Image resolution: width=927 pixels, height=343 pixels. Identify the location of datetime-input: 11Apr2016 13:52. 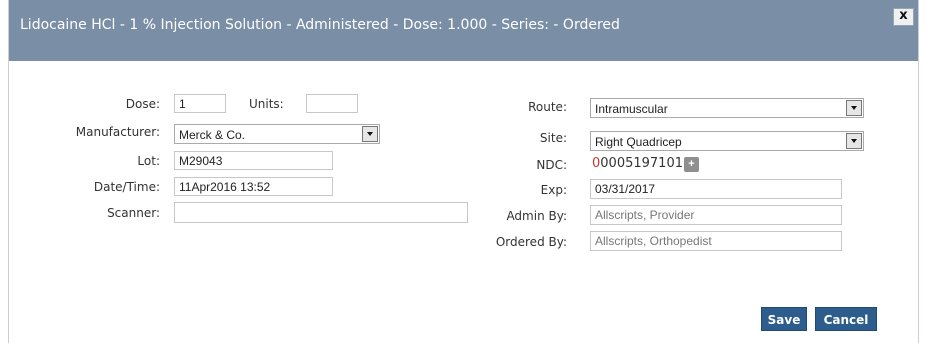
(253, 186).